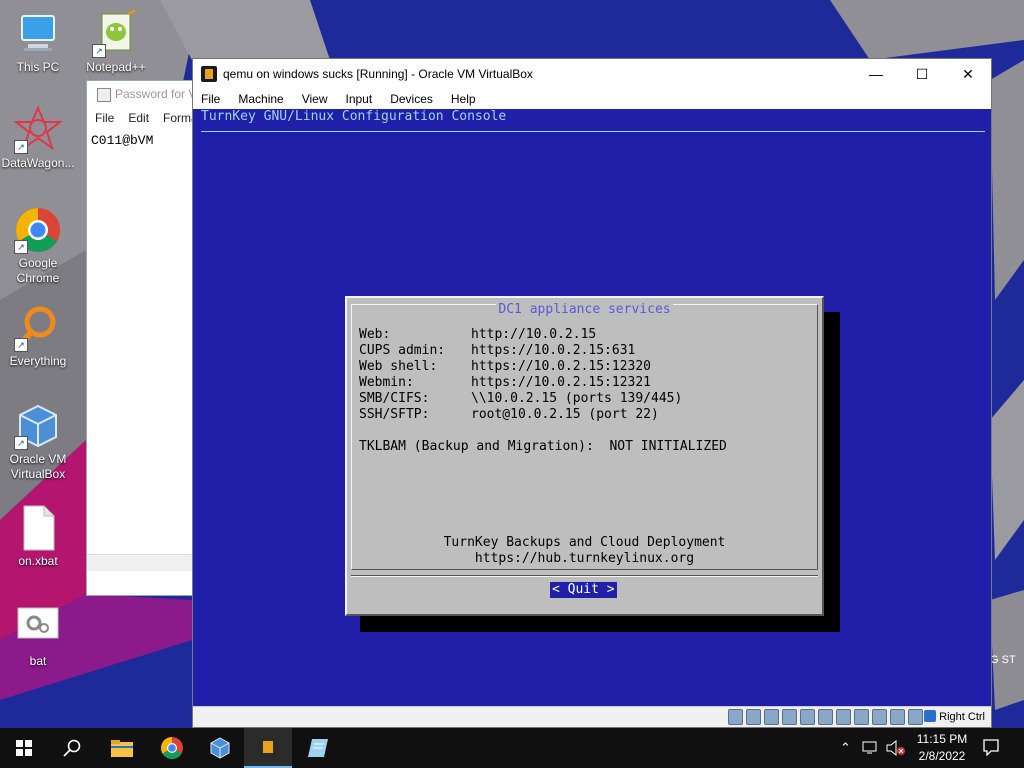 This screenshot has width=1024, height=768. I want to click on console-title-rule, so click(593, 131).